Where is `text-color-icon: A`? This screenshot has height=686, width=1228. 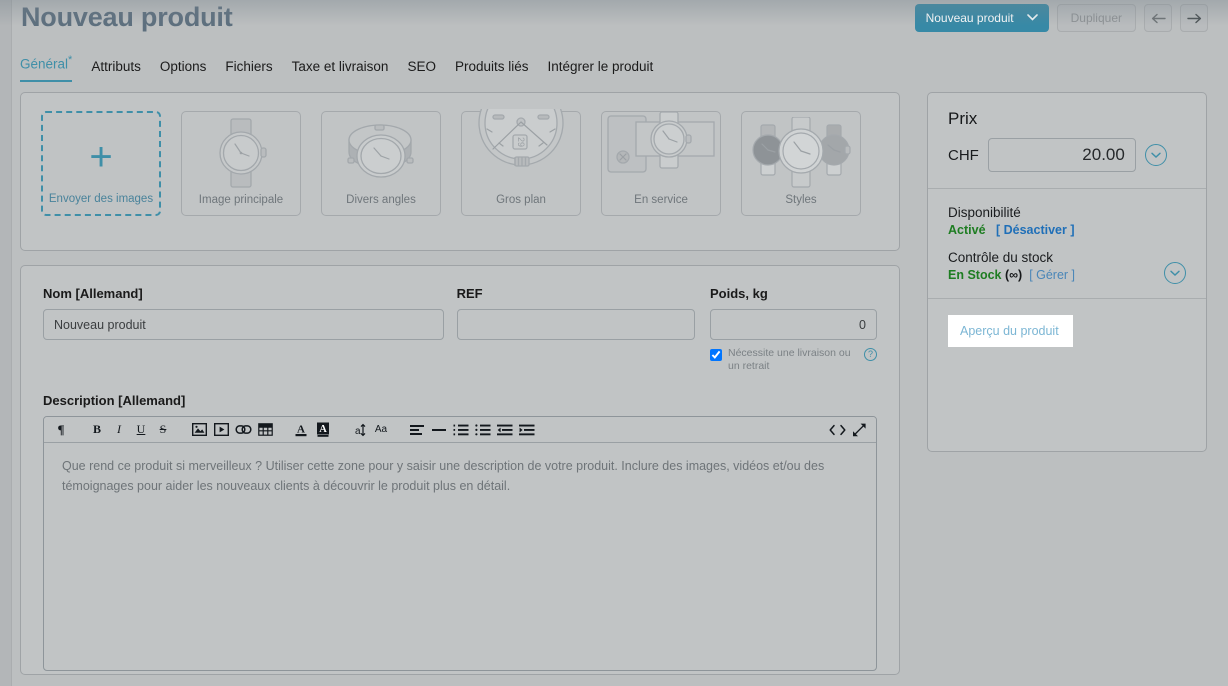
text-color-icon: A is located at coordinates (301, 430).